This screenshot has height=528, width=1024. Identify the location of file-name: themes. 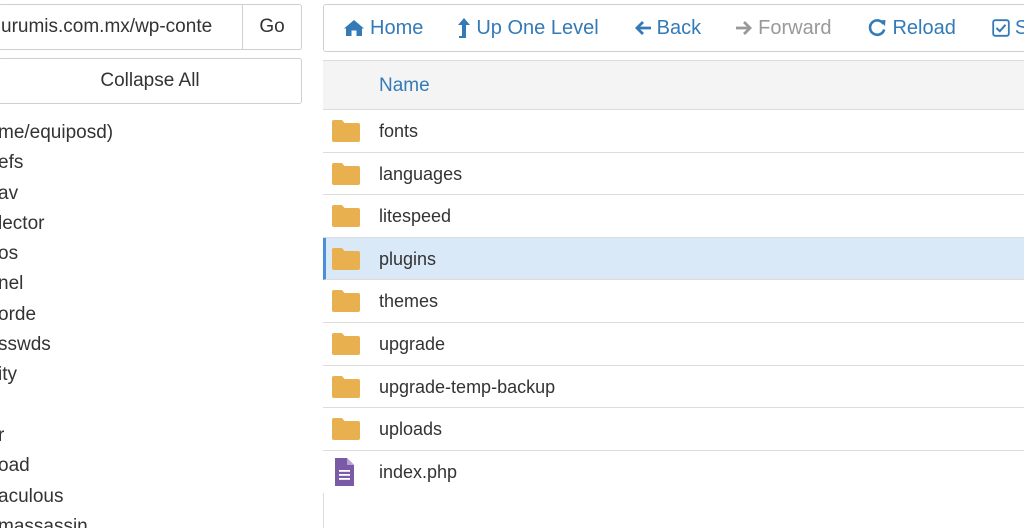
(409, 301).